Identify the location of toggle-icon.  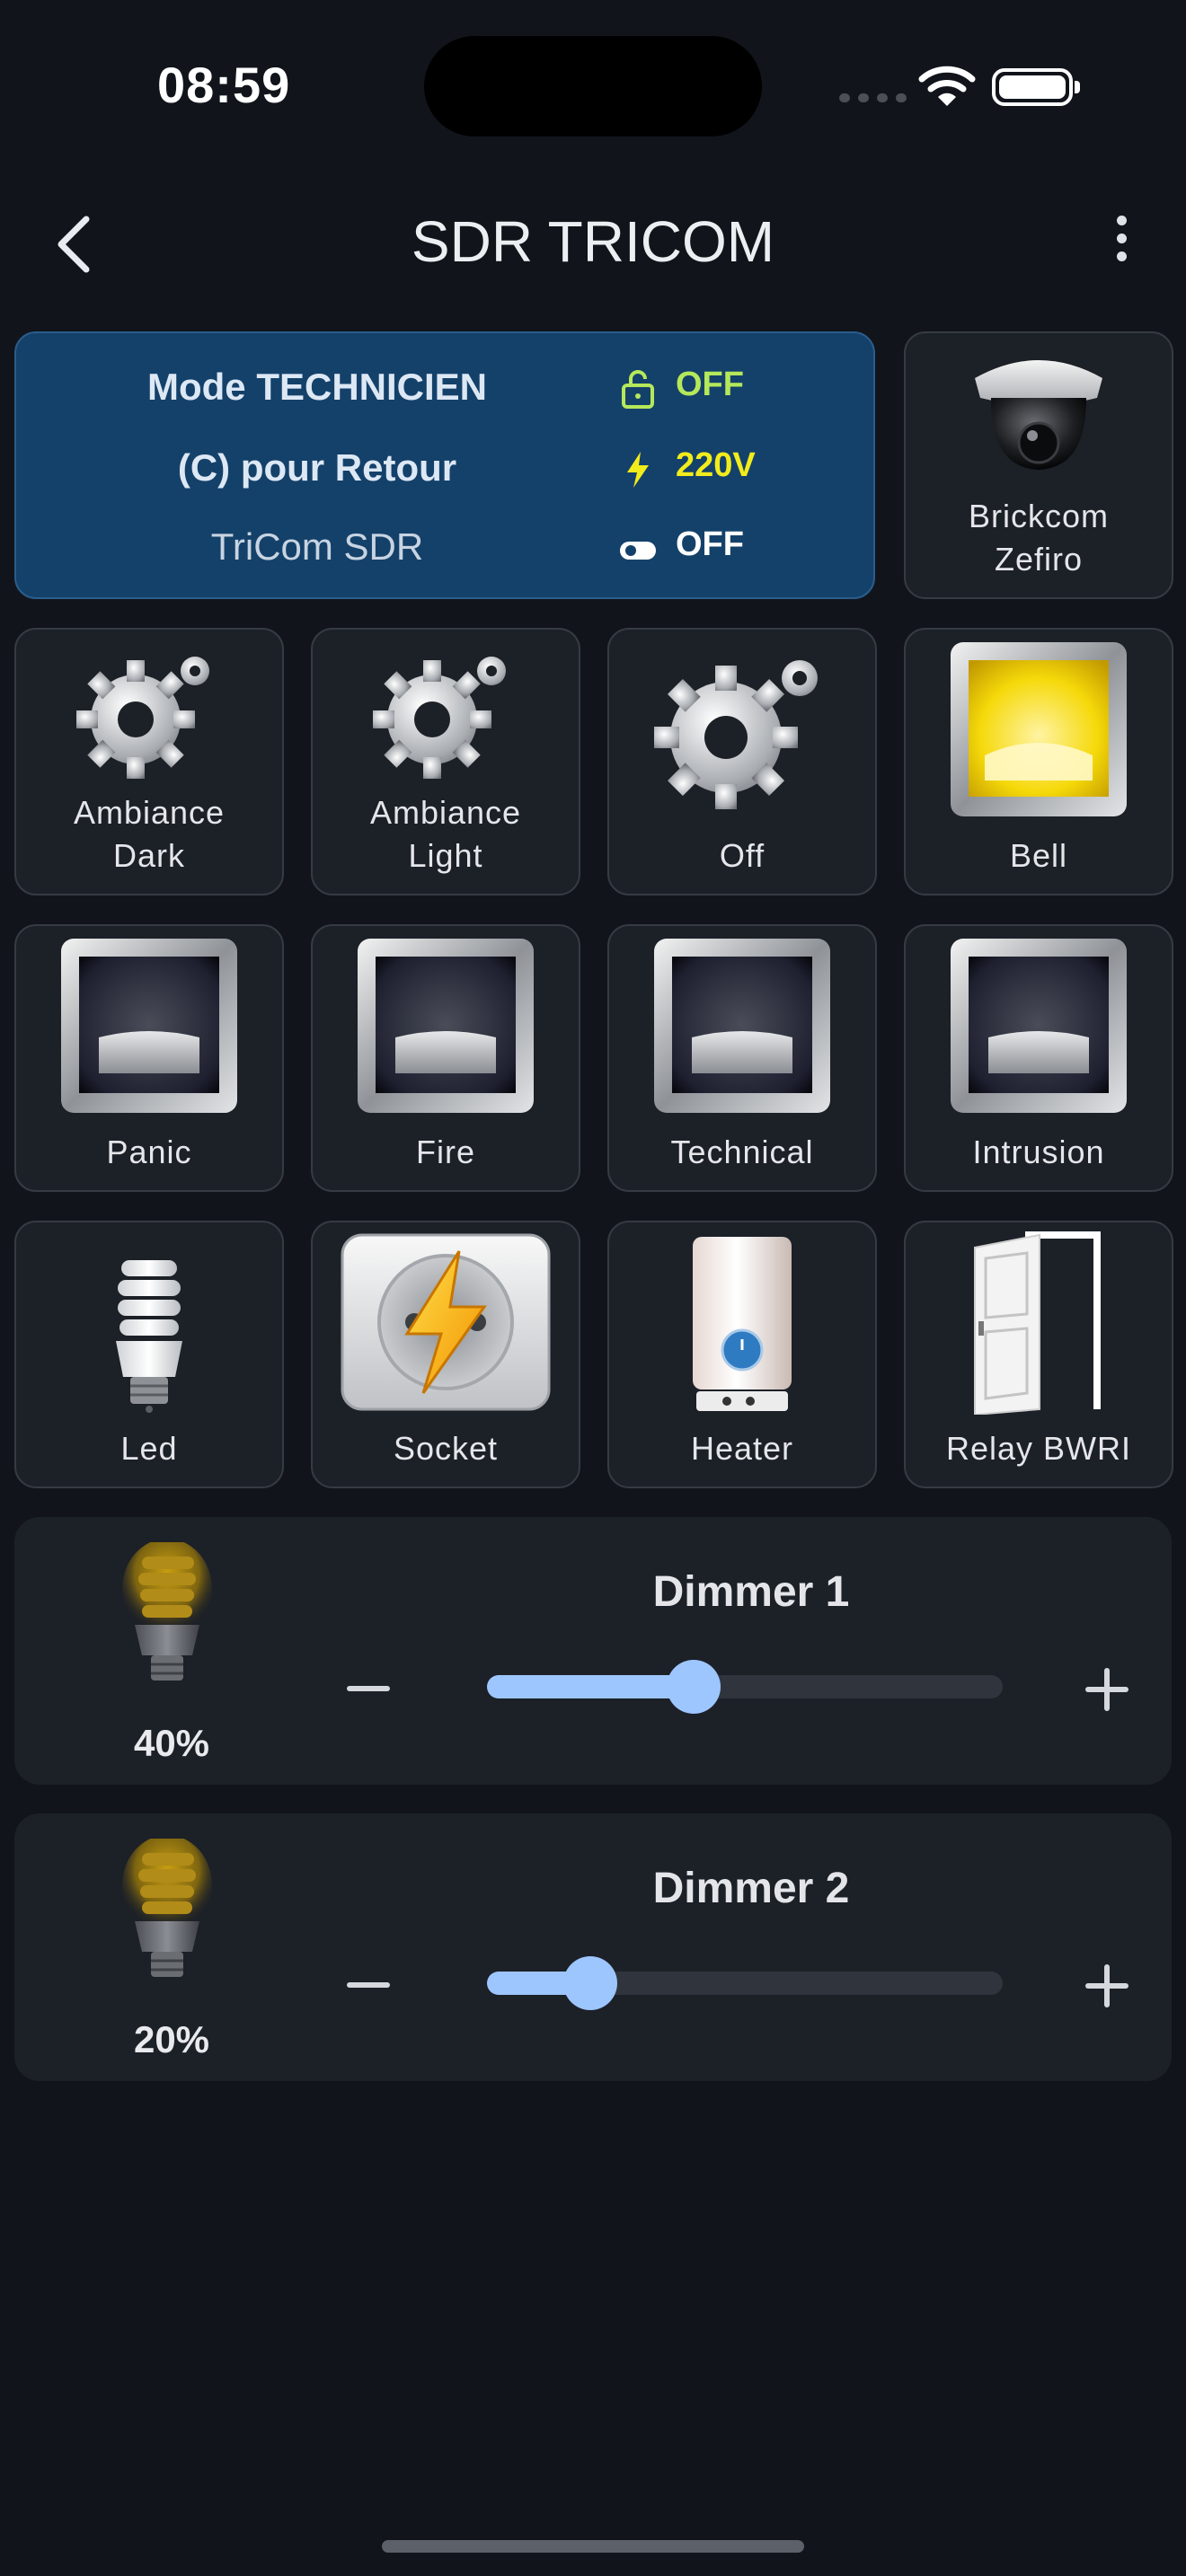
(638, 551).